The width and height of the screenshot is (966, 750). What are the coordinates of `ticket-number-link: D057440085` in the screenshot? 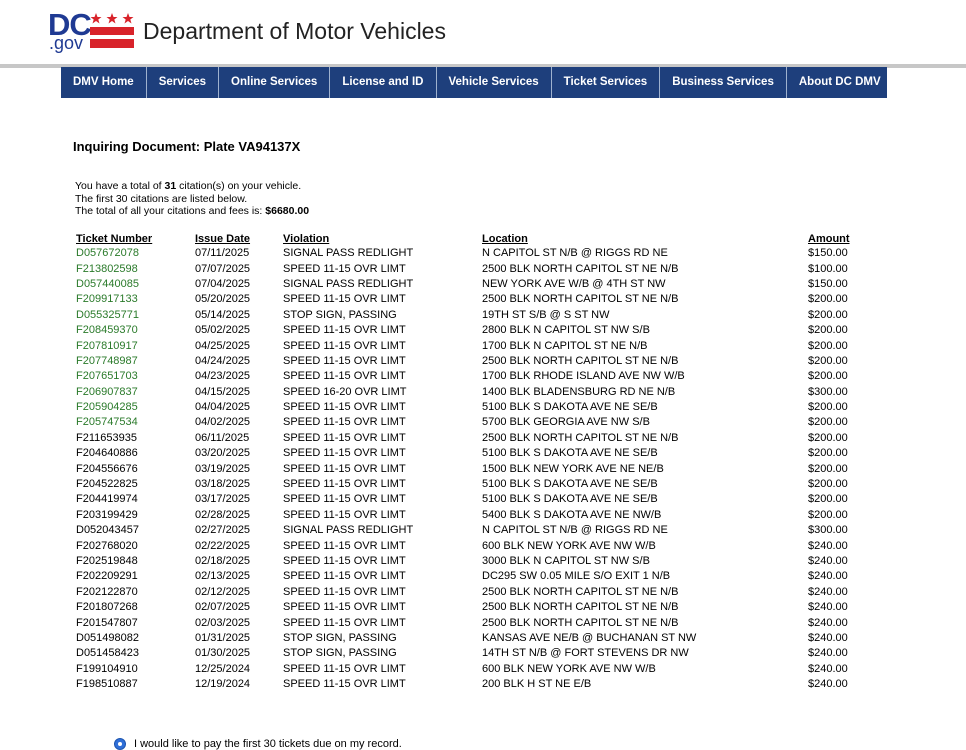 It's located at (107, 284).